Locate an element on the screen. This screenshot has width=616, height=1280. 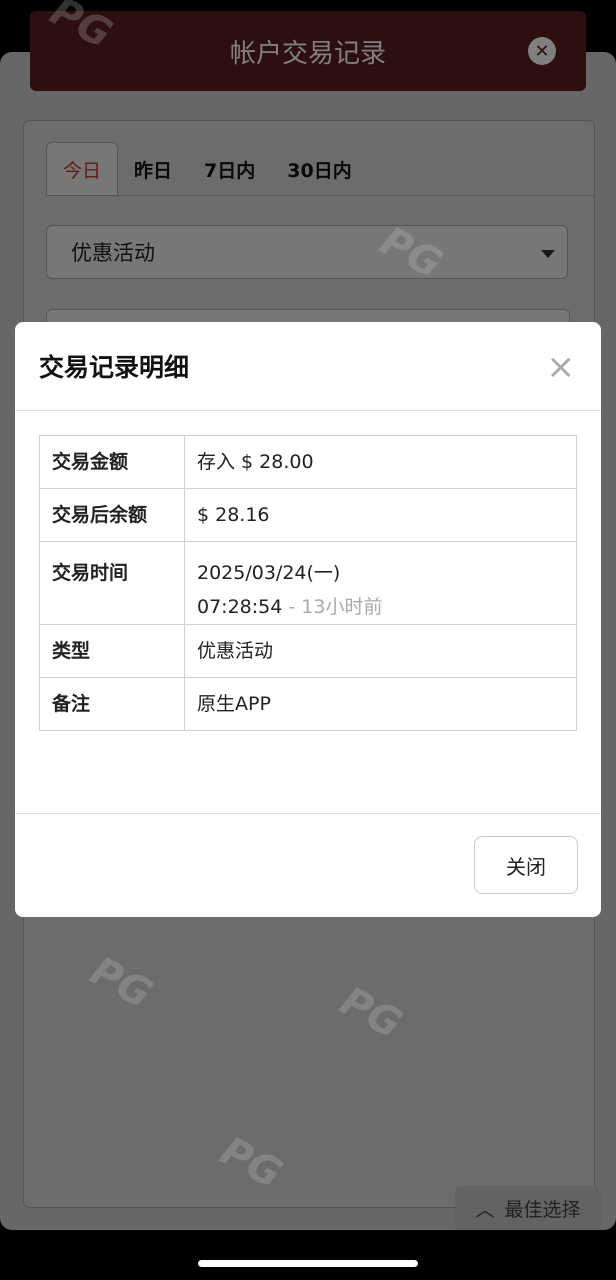
close-icon: × is located at coordinates (561, 367).